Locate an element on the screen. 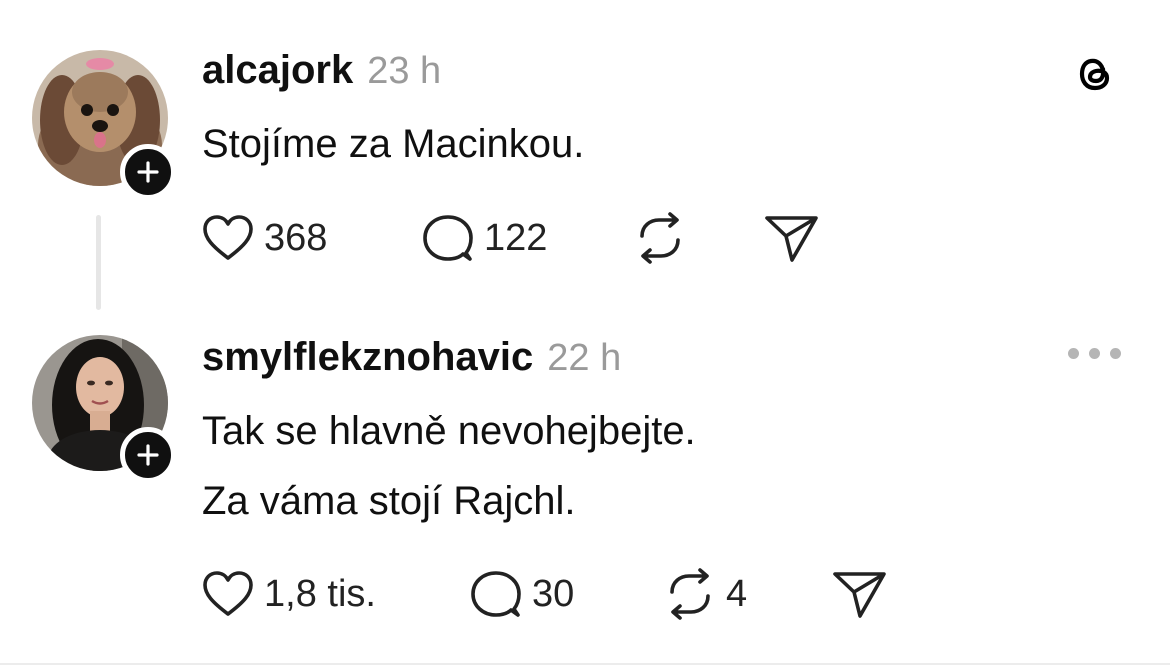 Image resolution: width=1170 pixels, height=667 pixels. post-text: Stojíme za Macinkou. is located at coordinates (393, 144).